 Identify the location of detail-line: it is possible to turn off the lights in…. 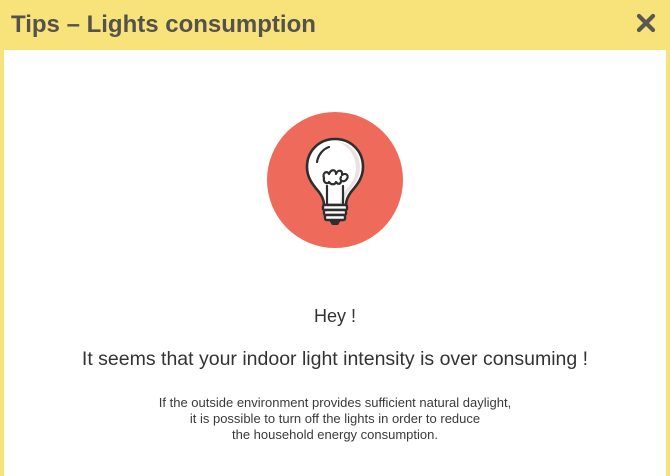
(335, 418).